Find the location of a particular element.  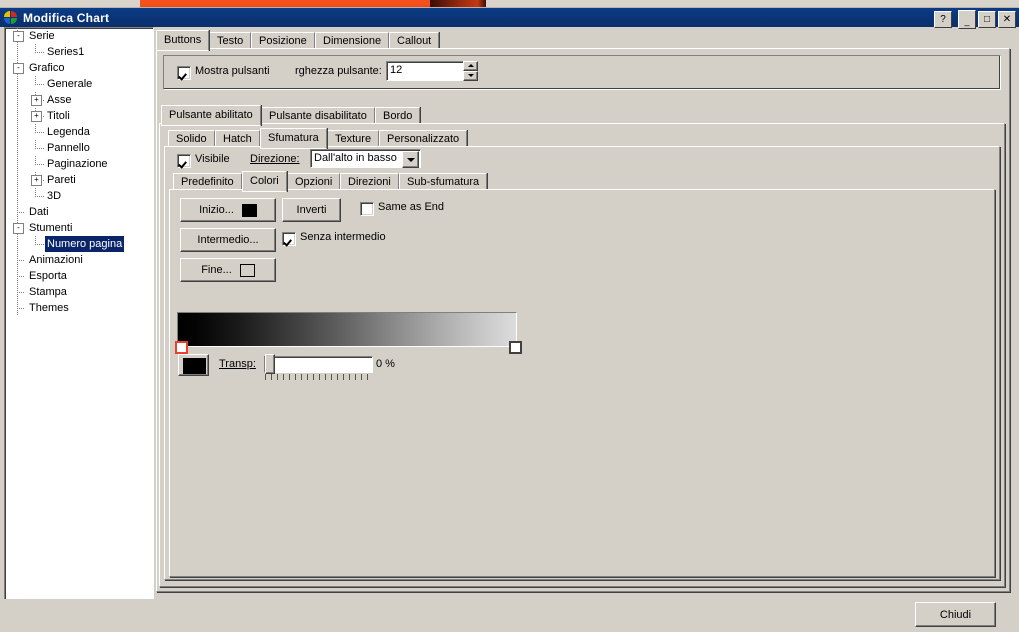

fine-color-swatch is located at coordinates (247, 270).